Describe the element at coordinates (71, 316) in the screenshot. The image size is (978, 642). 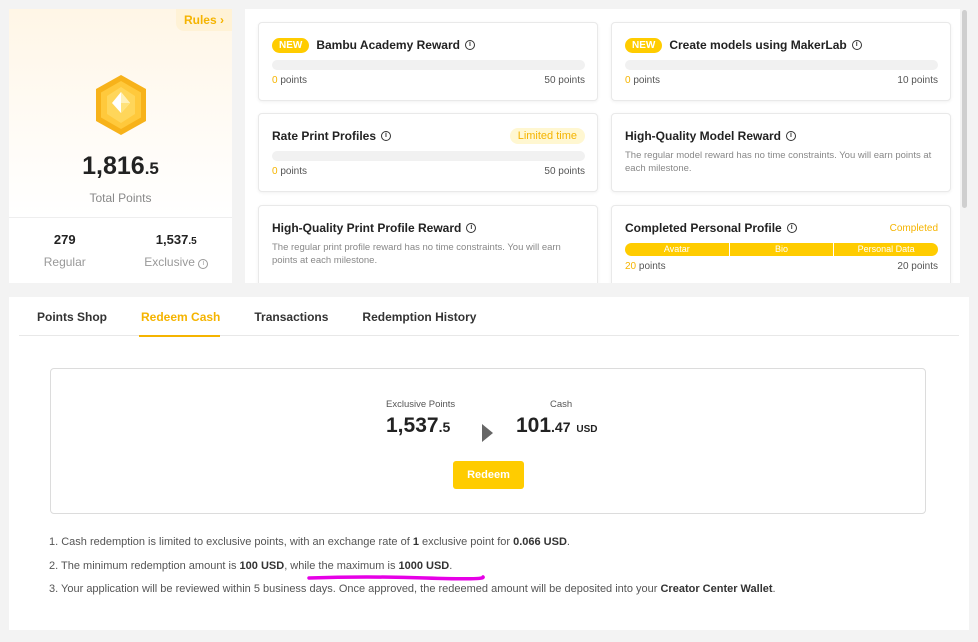
I see `tab-points-shop: Points Shop` at that location.